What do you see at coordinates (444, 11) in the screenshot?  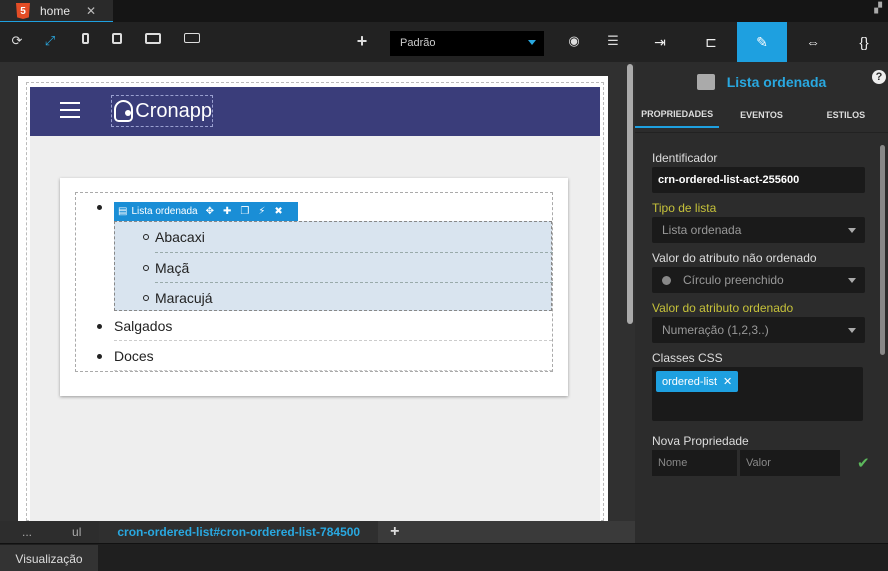 I see `tab-strip: 5 home ✕ ▞` at bounding box center [444, 11].